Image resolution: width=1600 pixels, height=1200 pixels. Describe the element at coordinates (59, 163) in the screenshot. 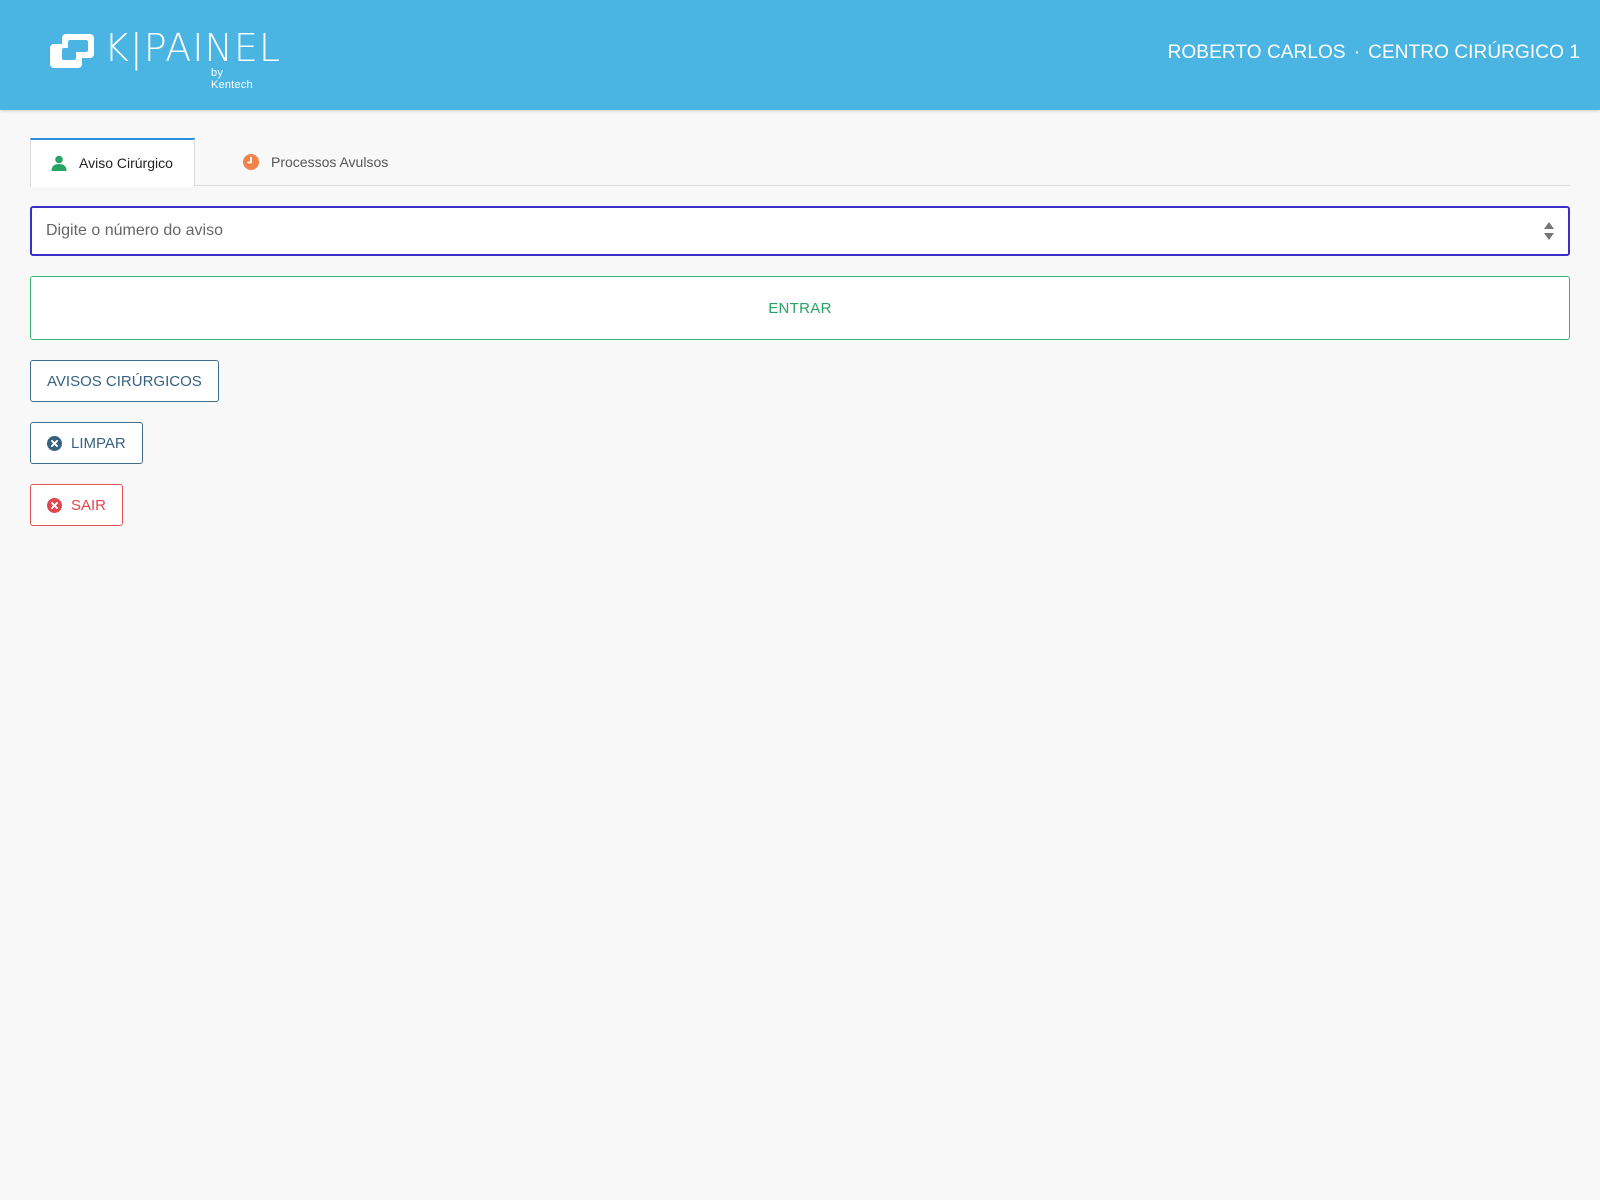

I see `user-icon` at that location.